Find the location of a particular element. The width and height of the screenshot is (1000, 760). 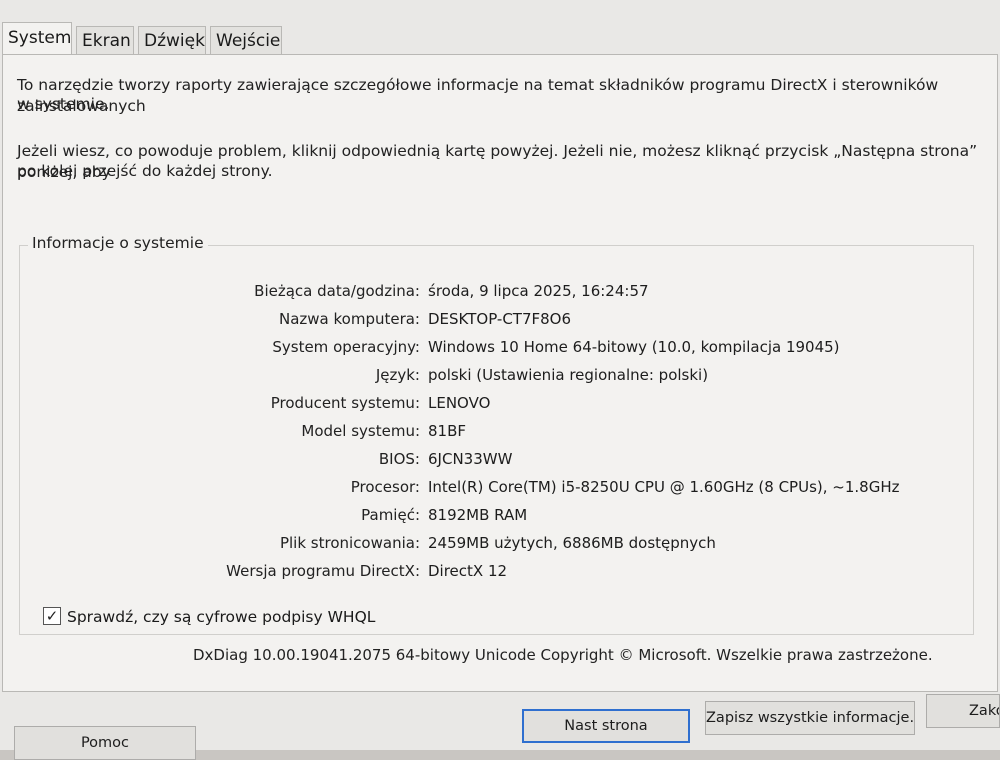

info-label: Pamięć: is located at coordinates (390, 515).